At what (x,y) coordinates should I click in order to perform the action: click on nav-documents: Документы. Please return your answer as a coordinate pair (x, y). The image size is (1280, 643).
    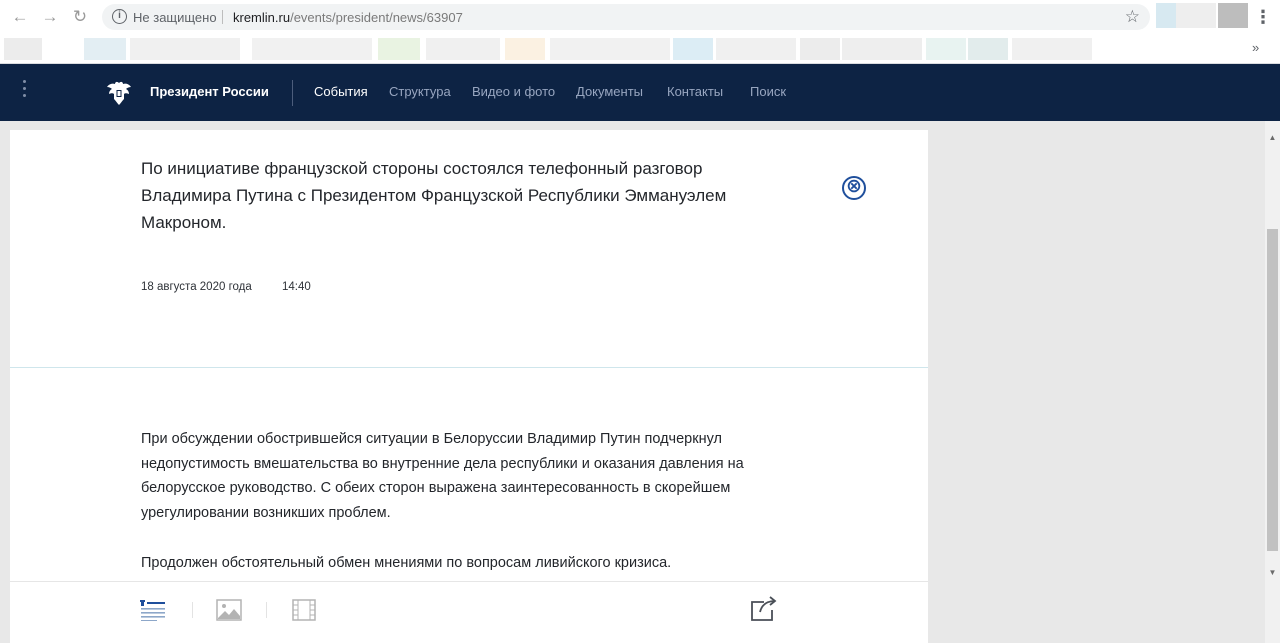
    Looking at the image, I should click on (609, 91).